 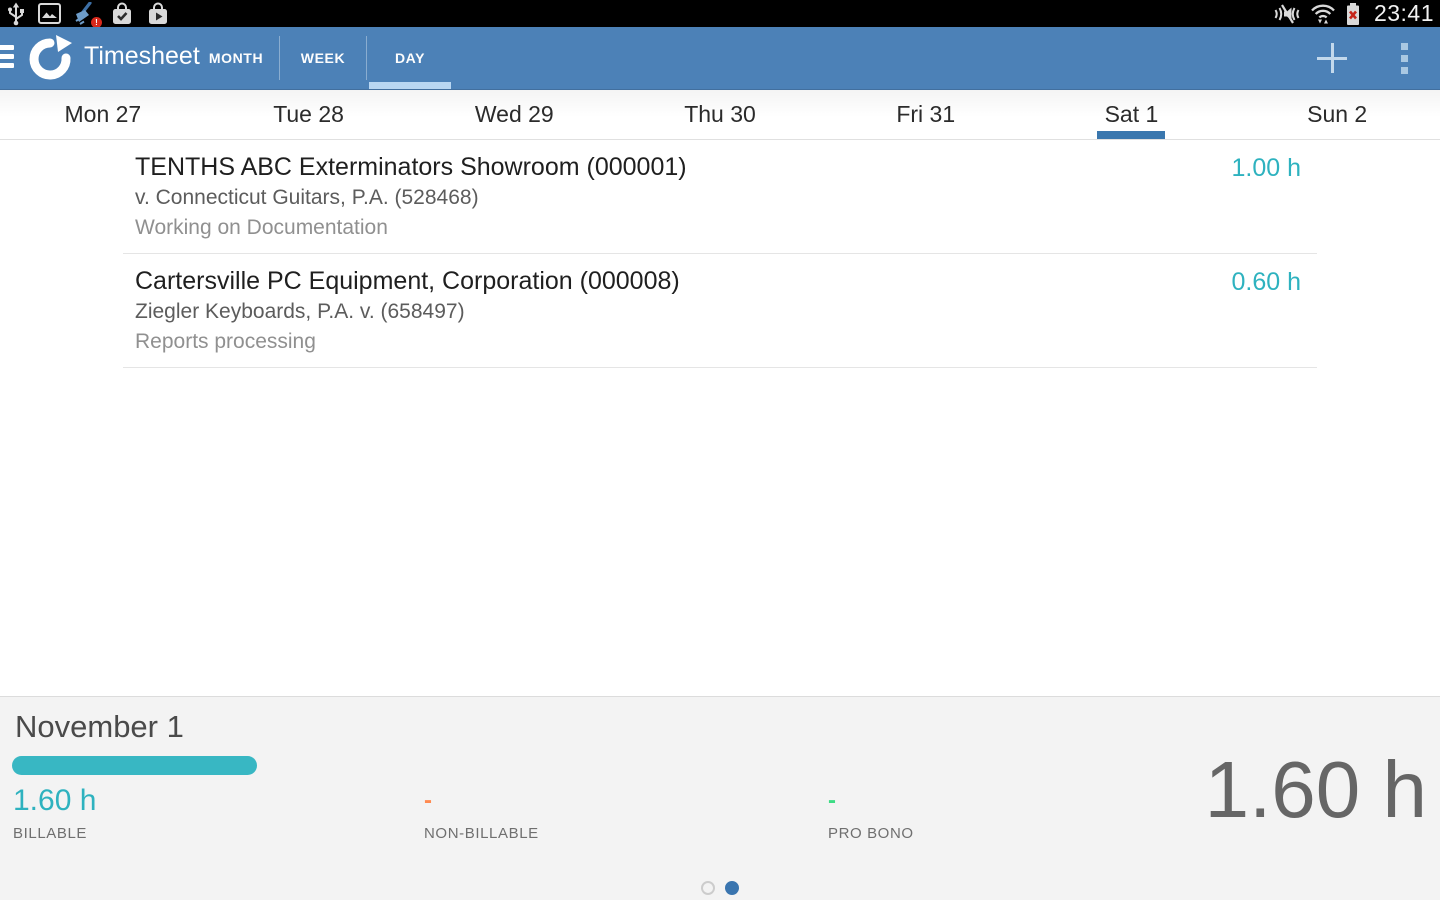 I want to click on entry-hours: 1.00 h, so click(x=1266, y=168).